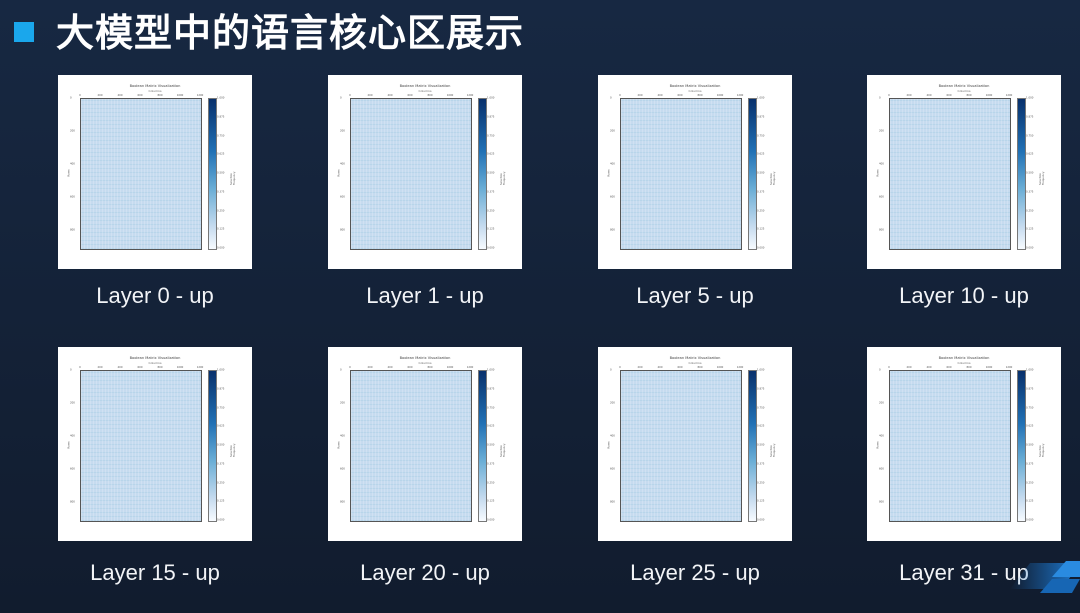 The width and height of the screenshot is (1080, 613). What do you see at coordinates (1045, 577) in the screenshot?
I see `corner-decoration-icon` at bounding box center [1045, 577].